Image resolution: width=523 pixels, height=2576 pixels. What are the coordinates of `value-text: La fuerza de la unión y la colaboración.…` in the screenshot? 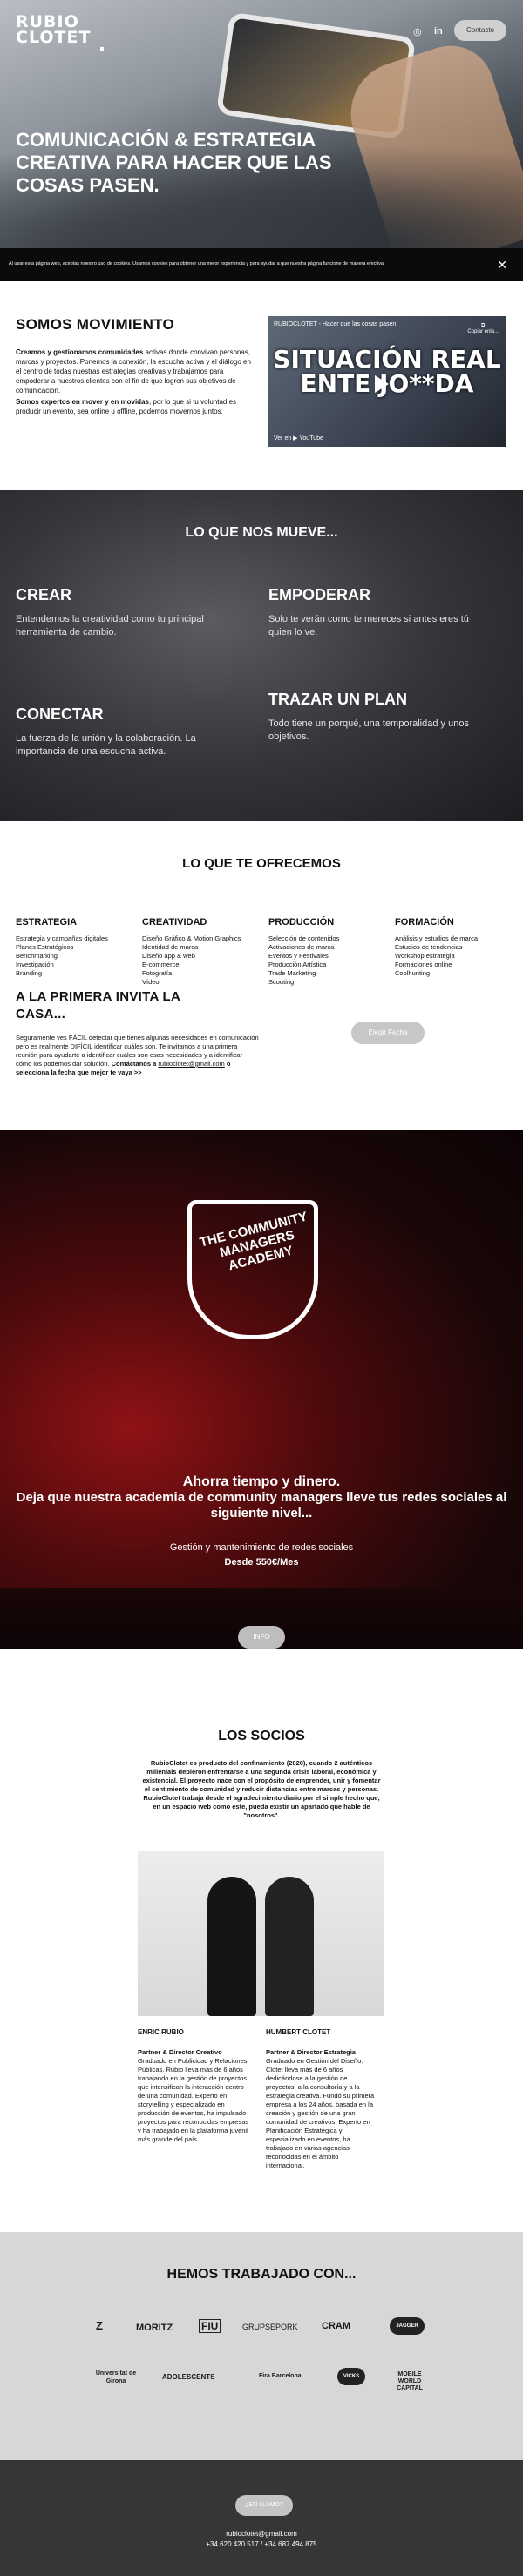 It's located at (106, 745).